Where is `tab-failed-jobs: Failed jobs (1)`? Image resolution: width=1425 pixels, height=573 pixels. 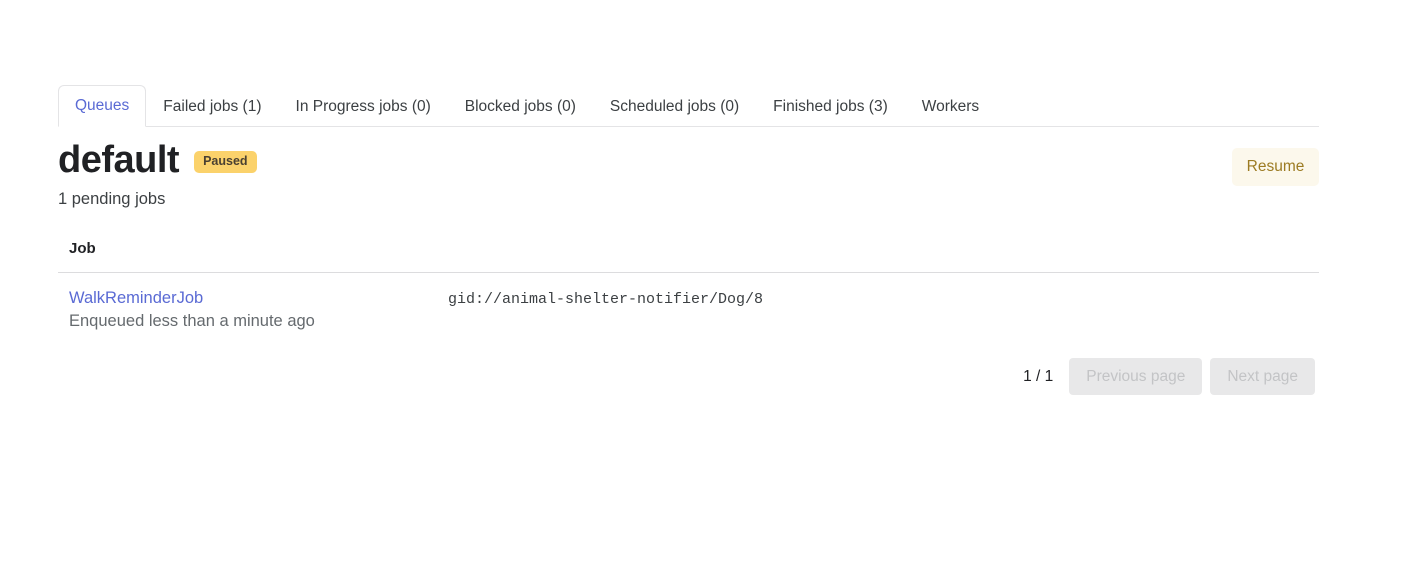
tab-failed-jobs: Failed jobs (1) is located at coordinates (212, 107).